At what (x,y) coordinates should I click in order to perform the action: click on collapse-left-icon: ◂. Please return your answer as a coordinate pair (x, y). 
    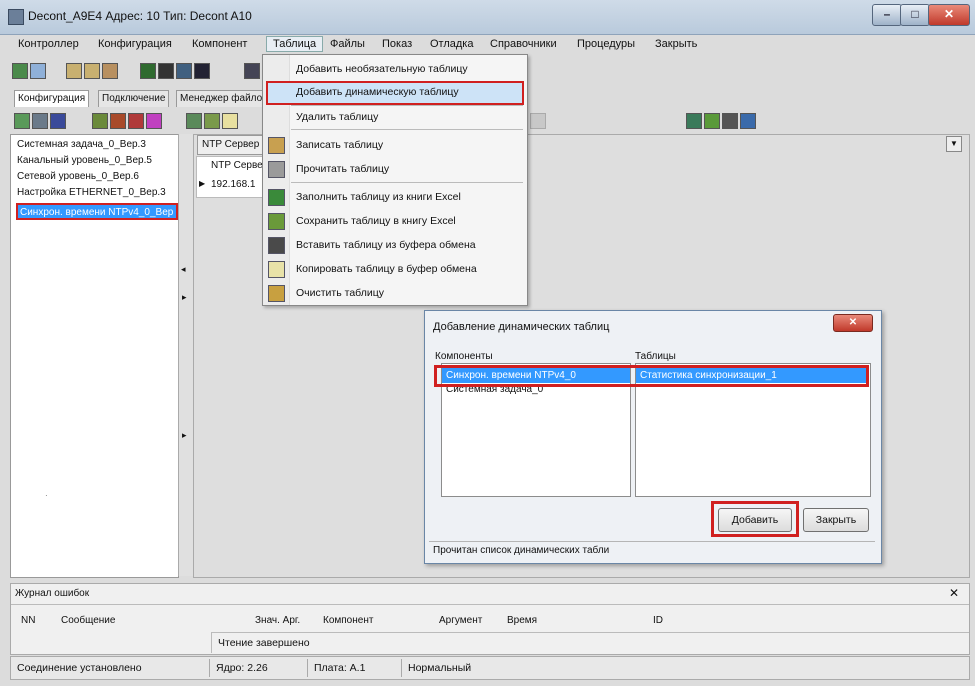
    Looking at the image, I should click on (183, 269).